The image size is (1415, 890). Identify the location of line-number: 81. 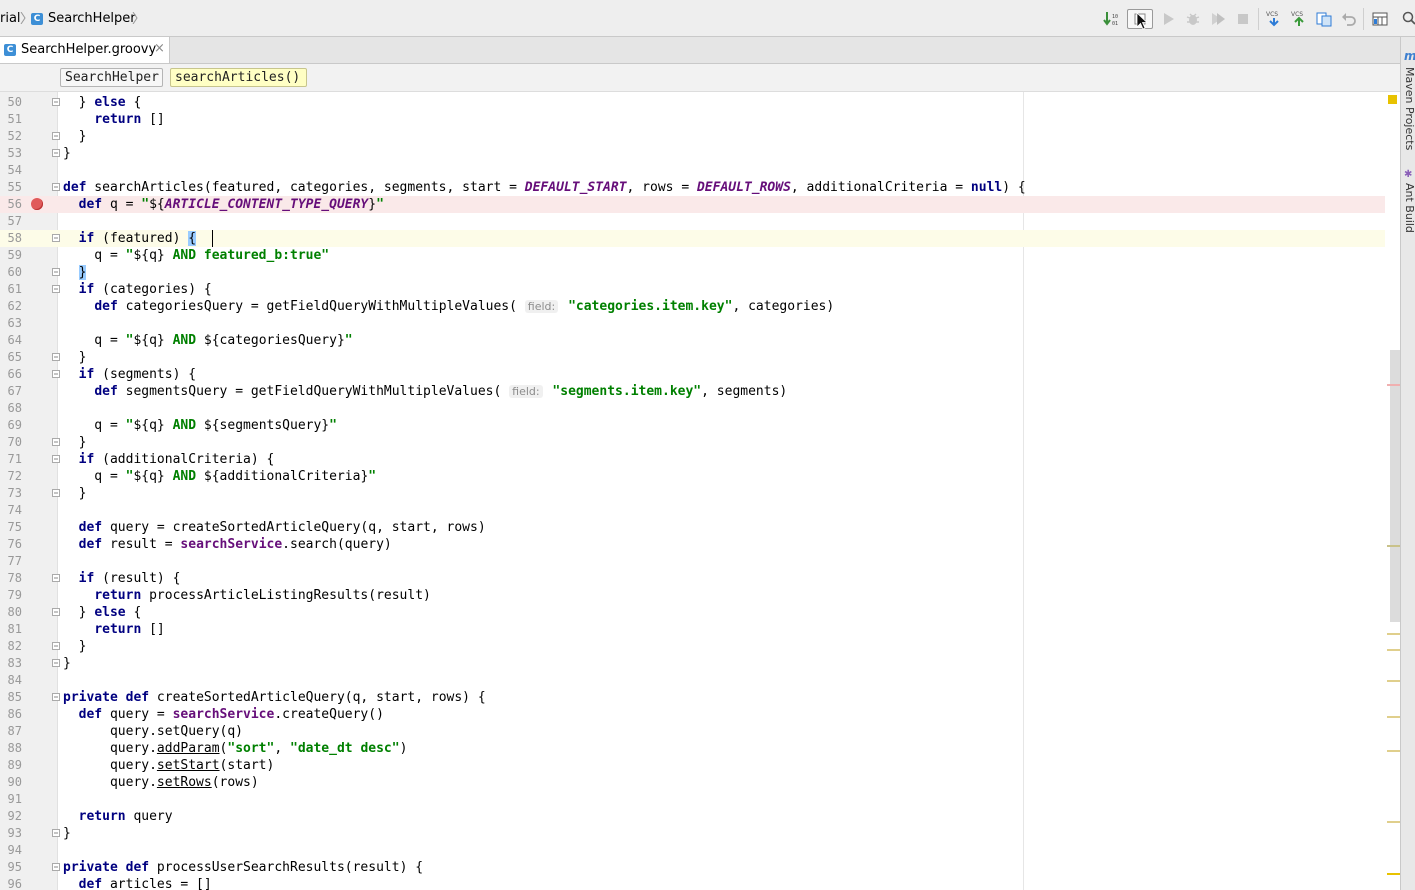
(11, 629).